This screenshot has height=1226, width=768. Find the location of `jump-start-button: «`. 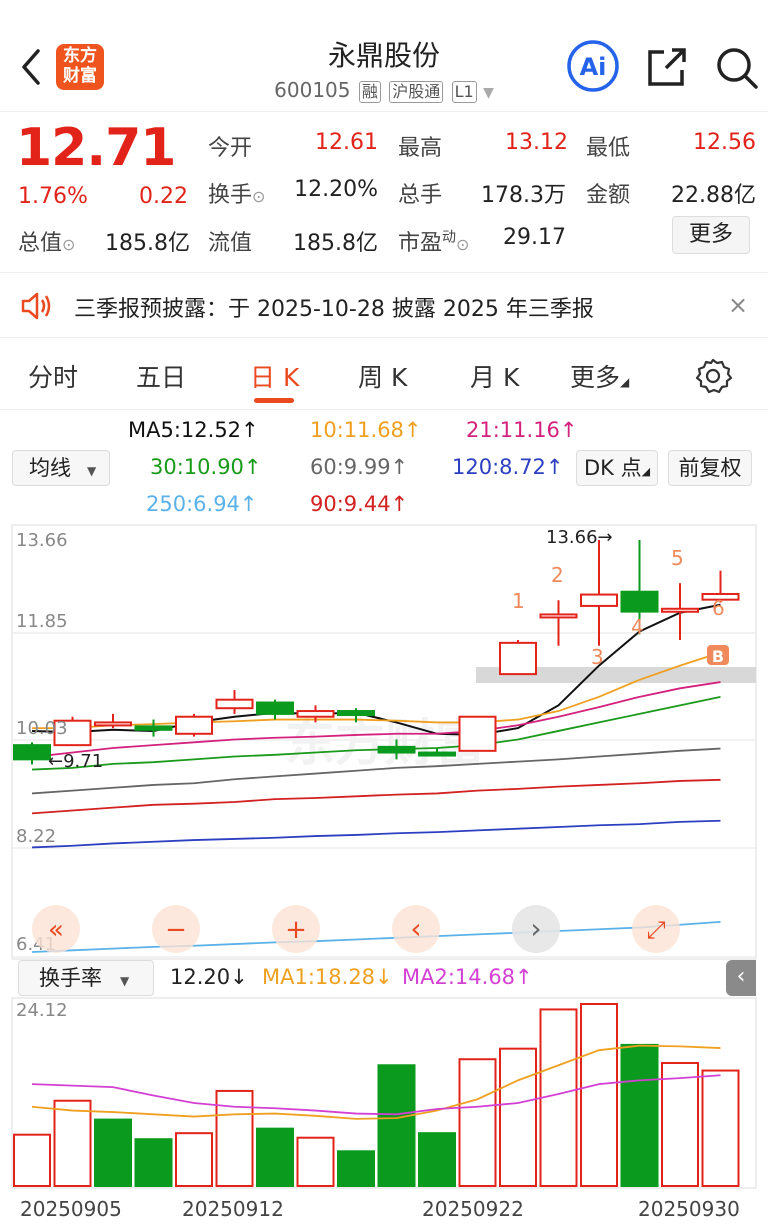

jump-start-button: « is located at coordinates (56, 929).